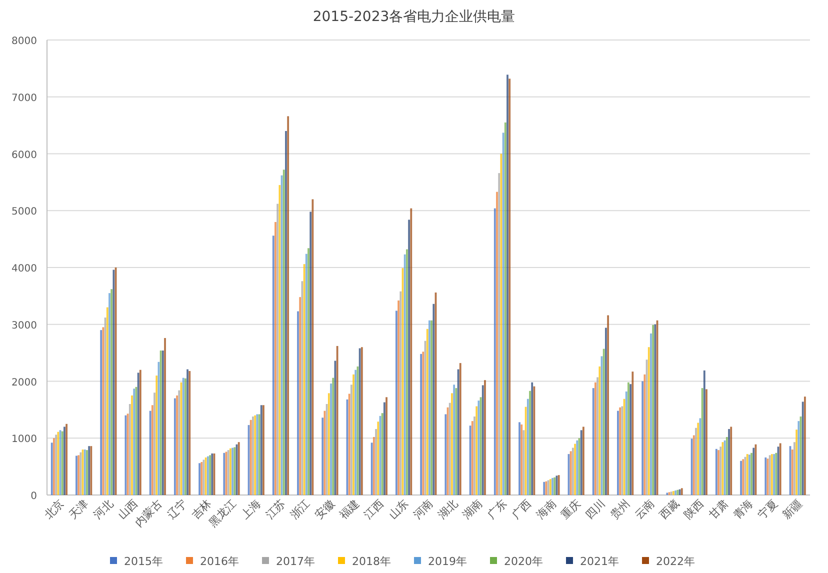 This screenshot has height=573, width=828. Describe the element at coordinates (743, 509) in the screenshot. I see `category-label: 青海` at that location.